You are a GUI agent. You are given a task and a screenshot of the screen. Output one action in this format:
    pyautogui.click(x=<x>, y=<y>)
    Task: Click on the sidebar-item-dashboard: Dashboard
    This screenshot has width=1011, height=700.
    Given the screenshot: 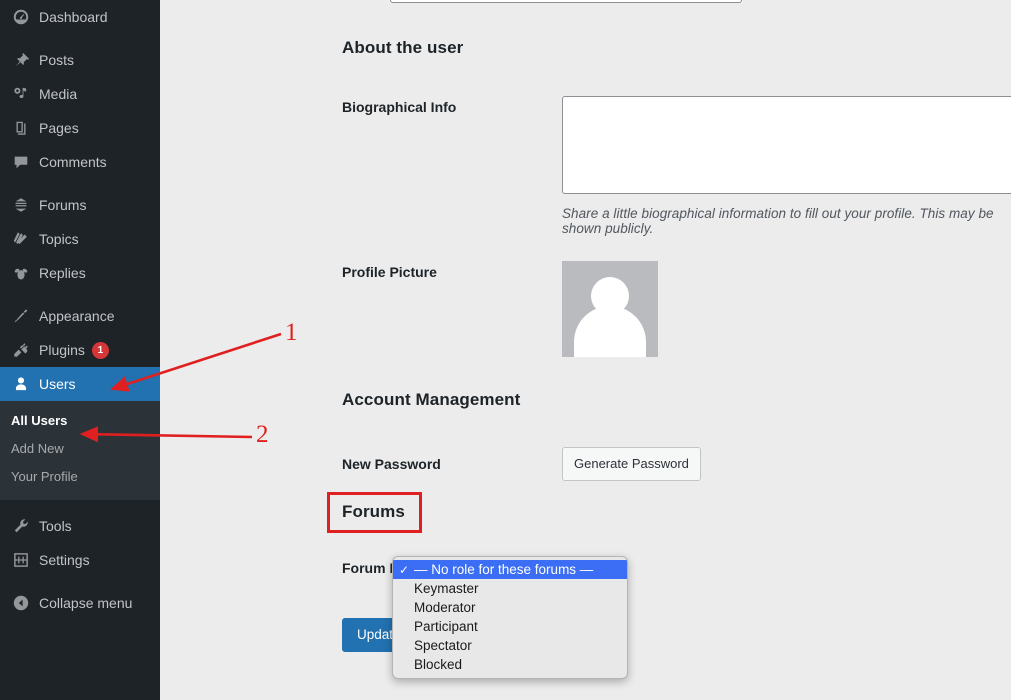 What is the action you would take?
    pyautogui.click(x=80, y=17)
    